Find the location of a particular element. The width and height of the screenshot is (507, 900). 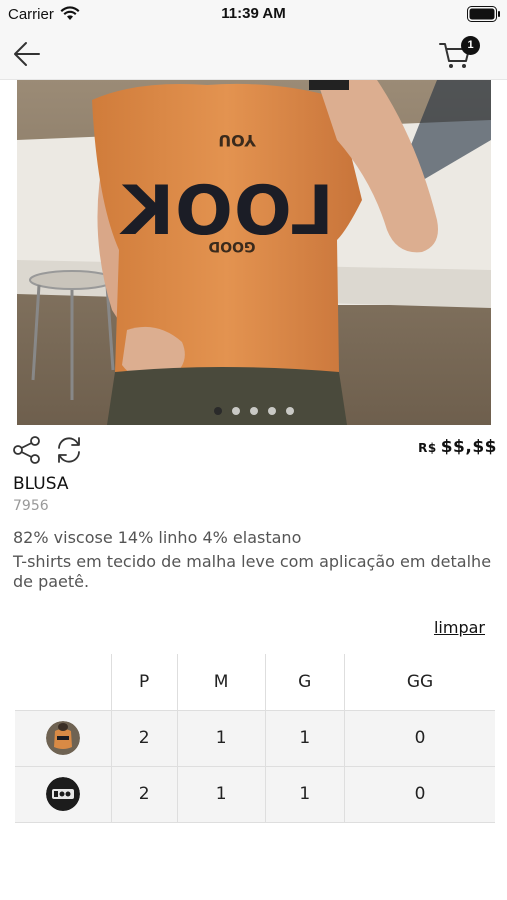

cart-button: 1 is located at coordinates (461, 53).